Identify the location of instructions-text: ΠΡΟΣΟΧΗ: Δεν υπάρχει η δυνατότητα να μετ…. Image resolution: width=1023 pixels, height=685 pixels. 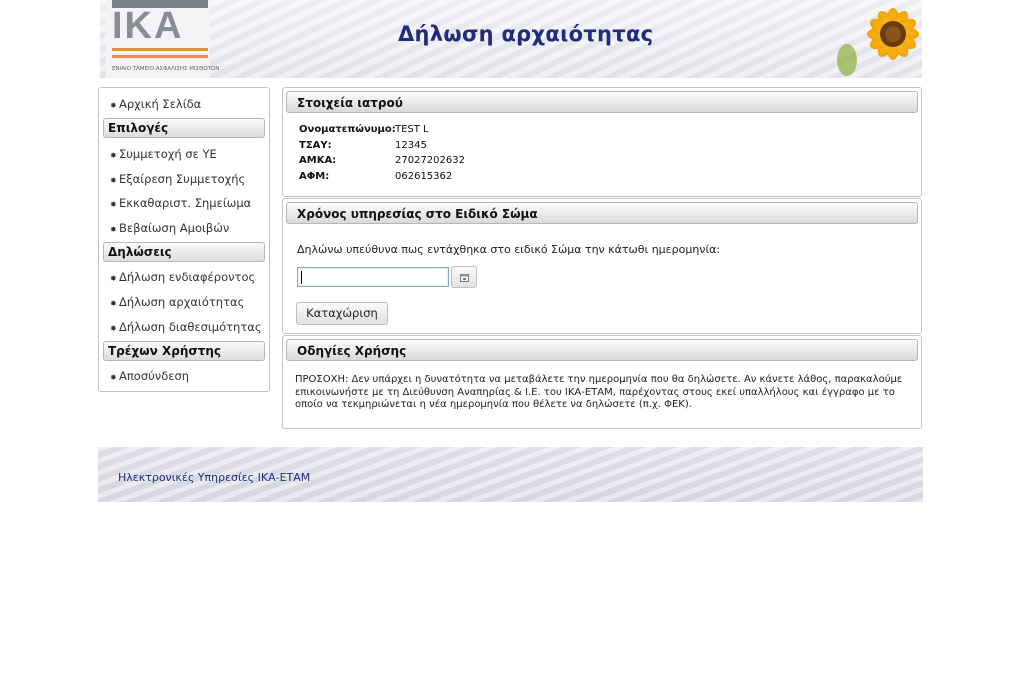
(599, 392).